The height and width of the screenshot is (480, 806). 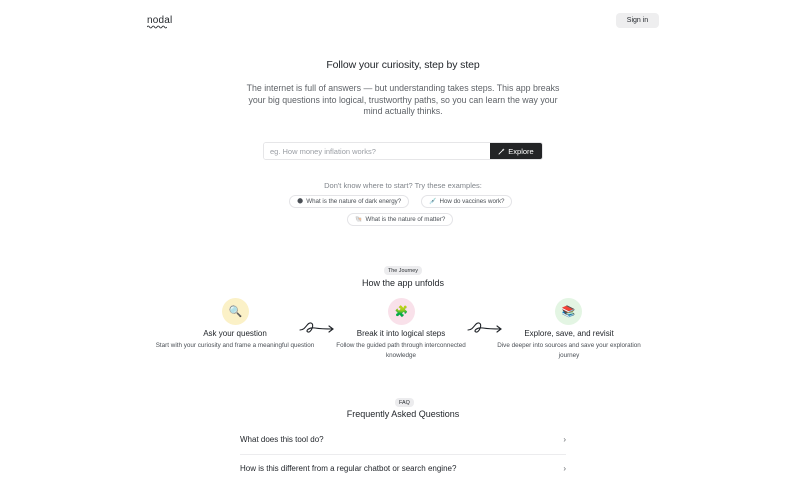 I want to click on explore-button: Explore, so click(x=516, y=151).